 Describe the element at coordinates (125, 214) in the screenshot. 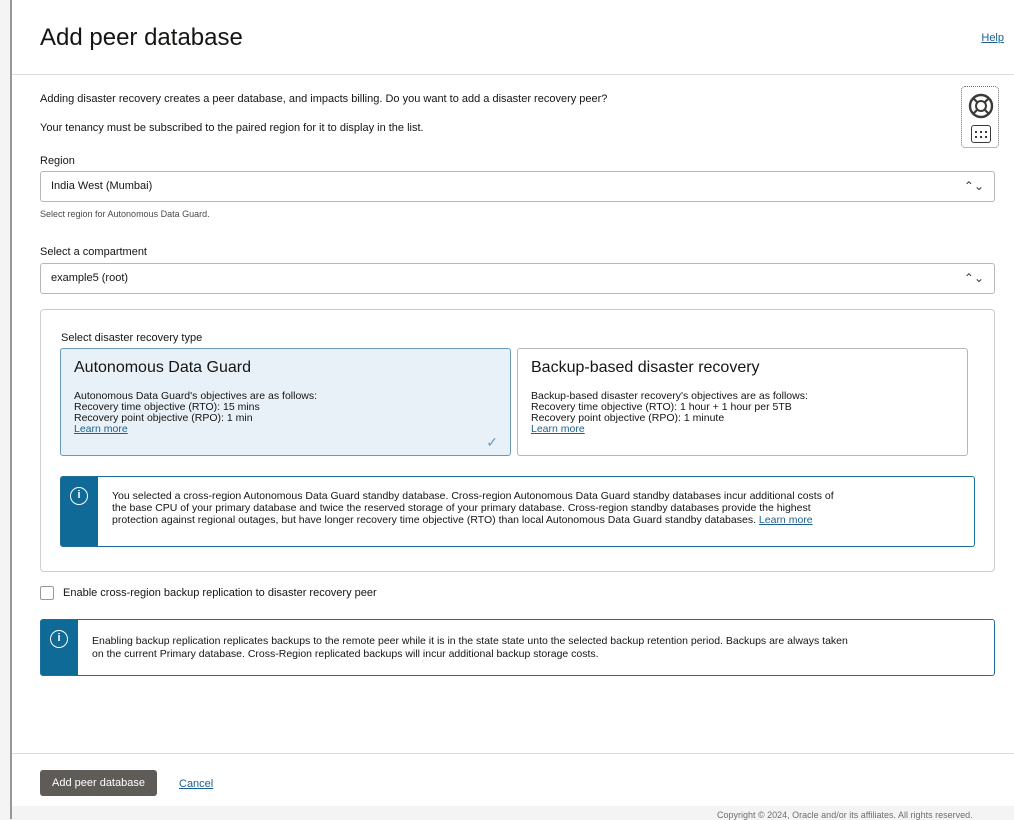

I see `region-hint: Select region for Autonomous Data Guard.` at that location.